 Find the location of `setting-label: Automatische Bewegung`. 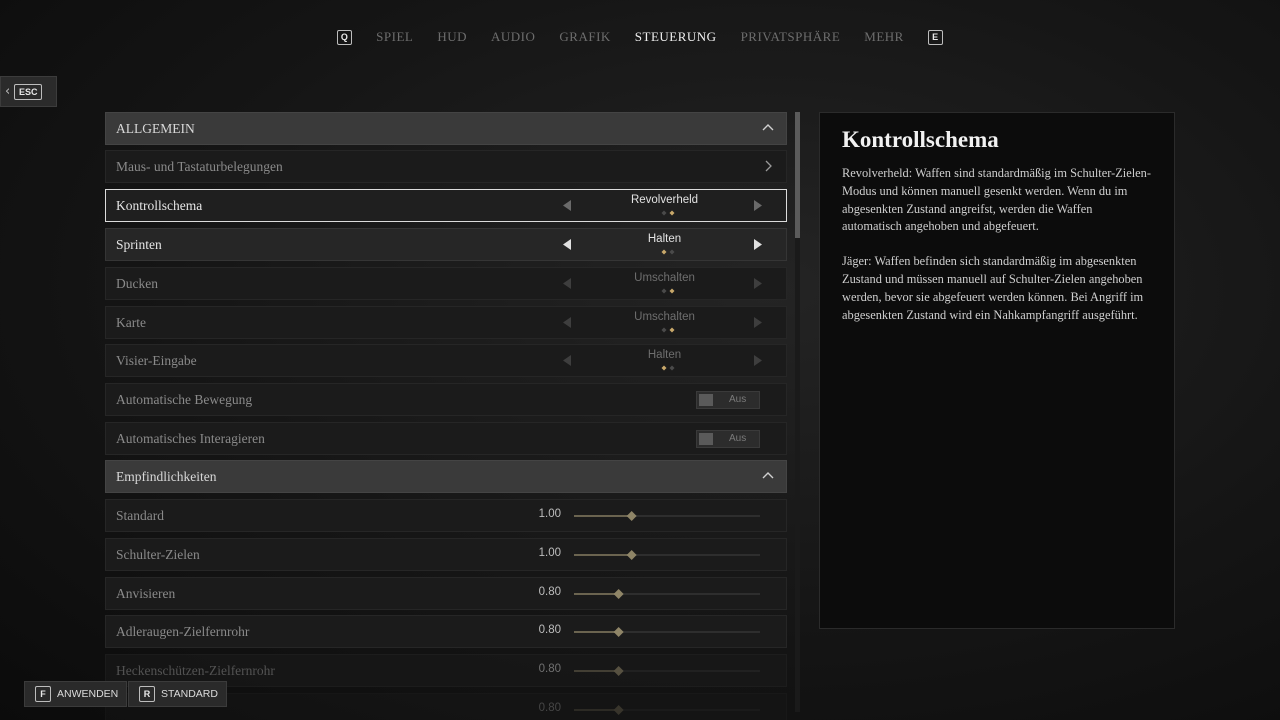

setting-label: Automatische Bewegung is located at coordinates (184, 399).